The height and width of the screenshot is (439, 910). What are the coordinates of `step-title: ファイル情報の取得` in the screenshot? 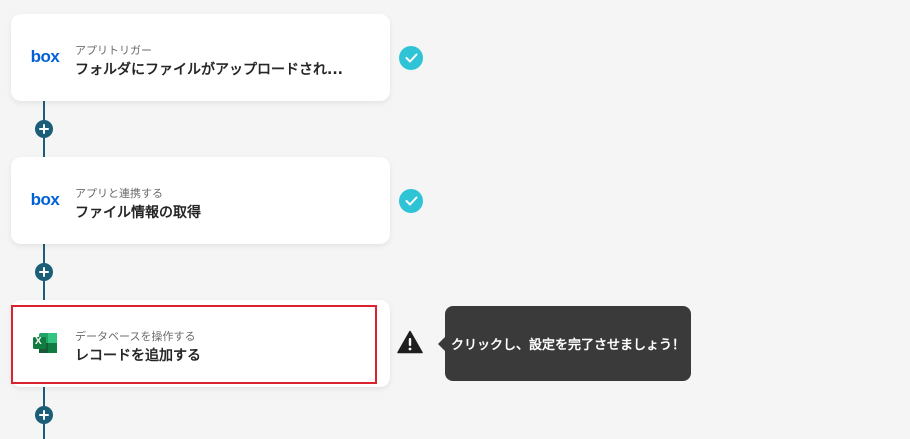 It's located at (138, 213).